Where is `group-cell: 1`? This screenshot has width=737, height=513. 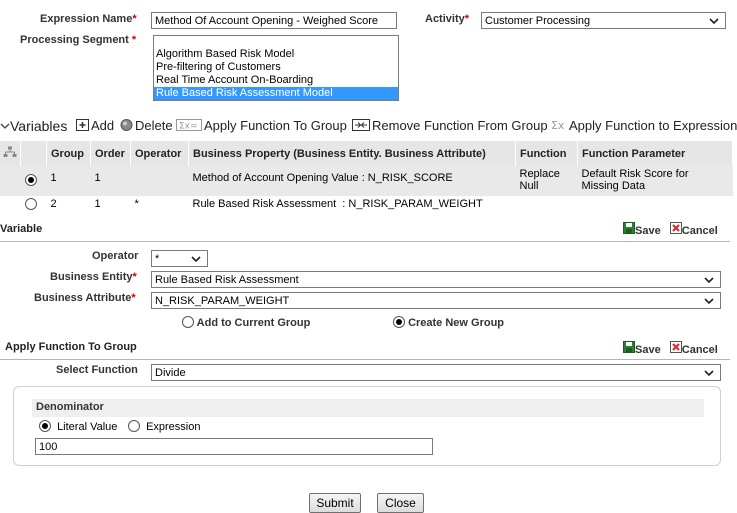 group-cell: 1 is located at coordinates (68, 181).